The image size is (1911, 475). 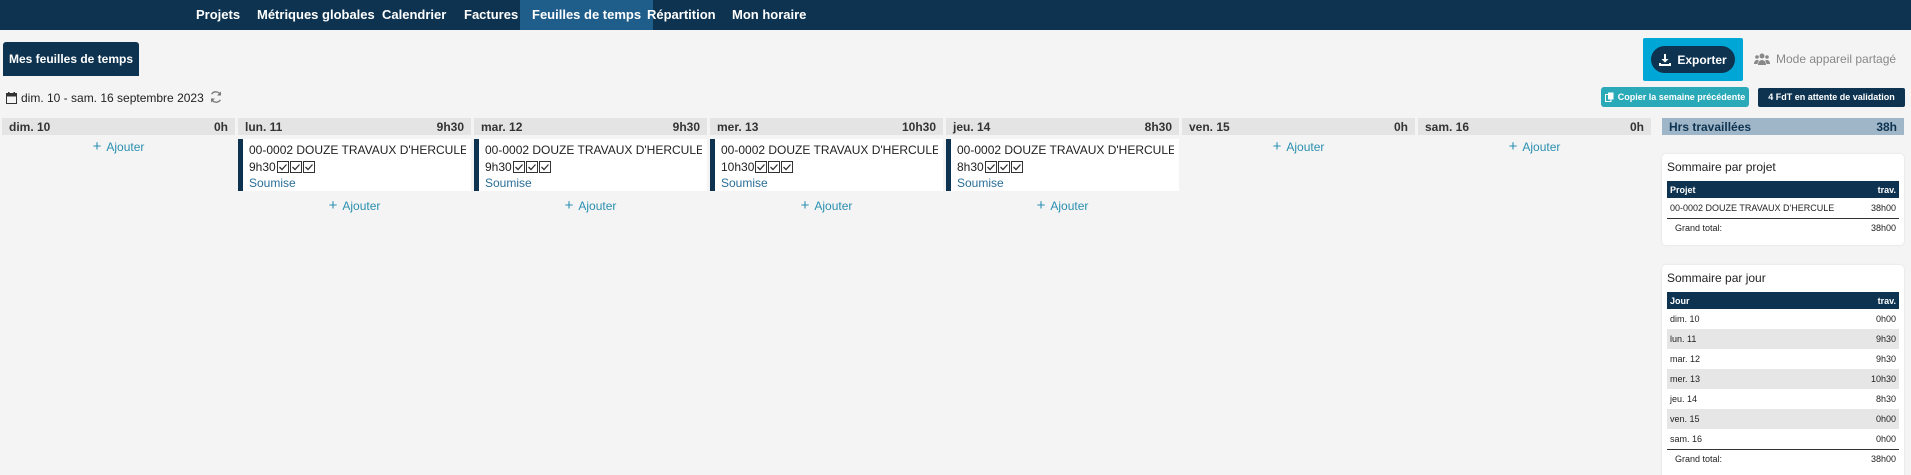 What do you see at coordinates (1783, 419) in the screenshot?
I see `table-row: ven. 15 0h00` at bounding box center [1783, 419].